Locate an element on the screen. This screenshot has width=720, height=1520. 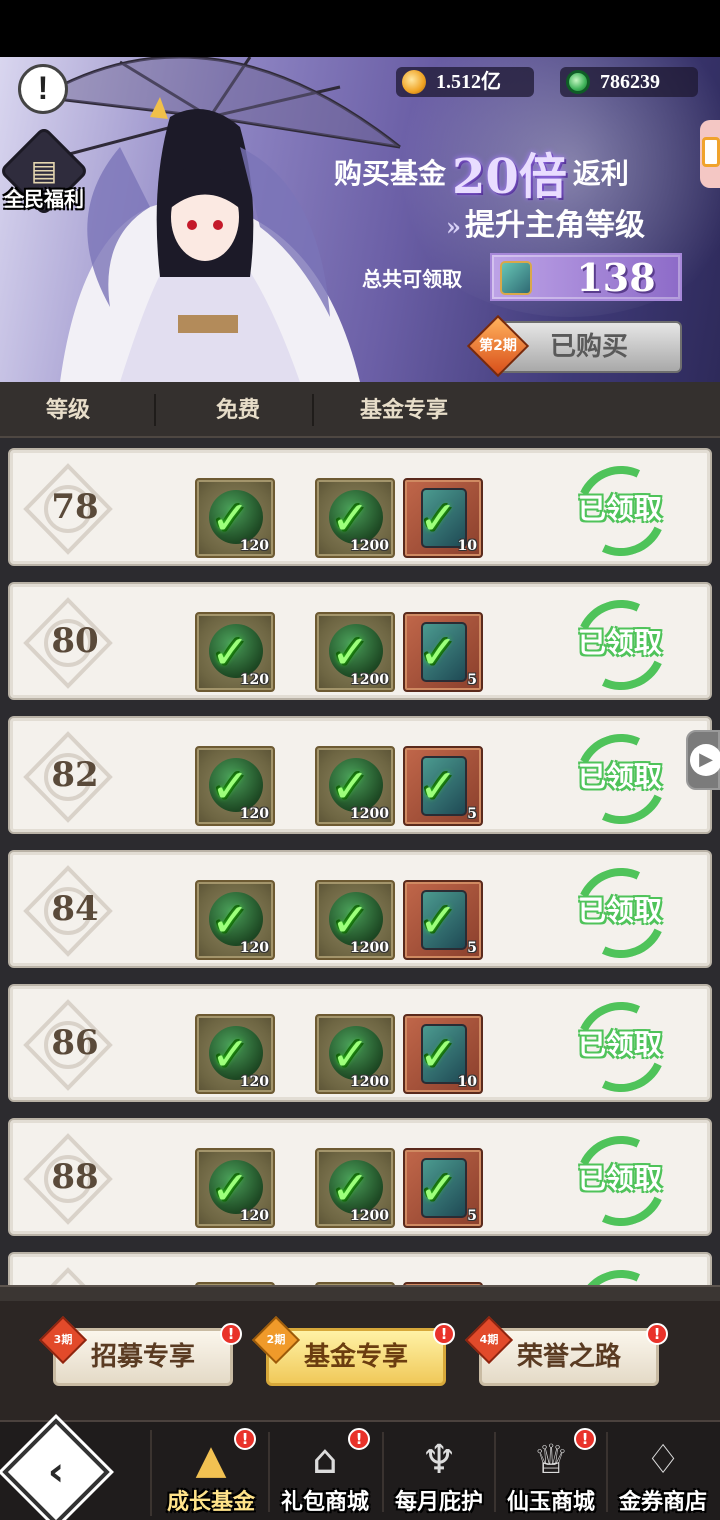
checkmark-icon: ✓ is located at coordinates (438, 920).